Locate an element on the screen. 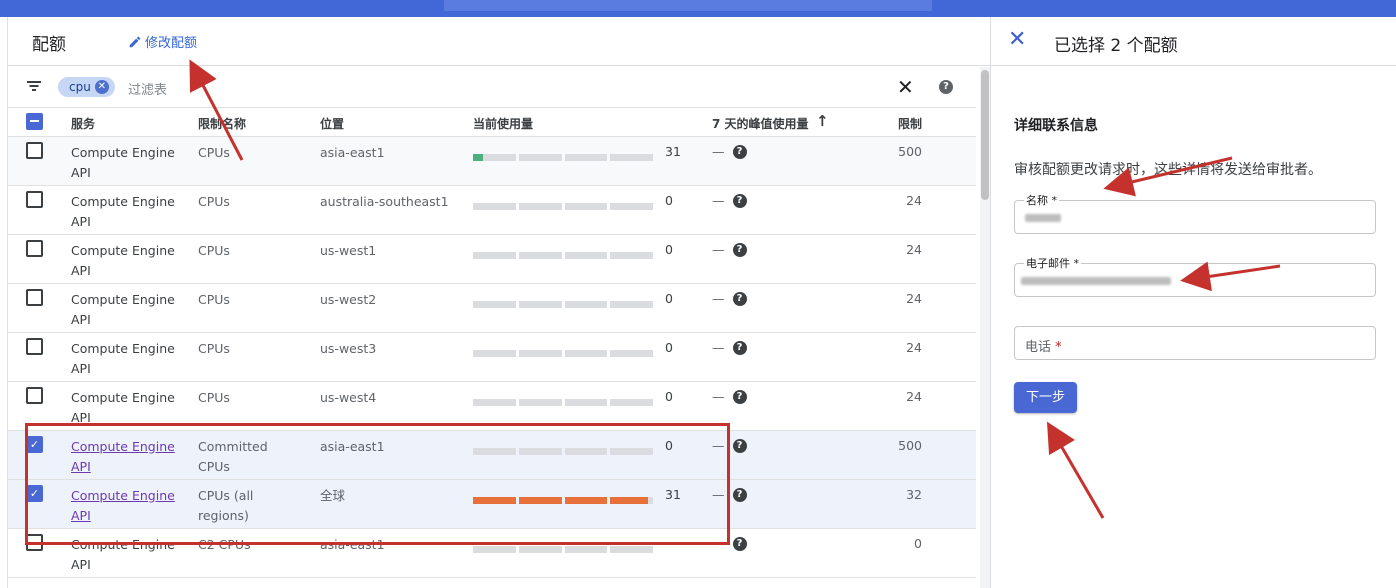 The width and height of the screenshot is (1396, 588). phone-field: 电话 * is located at coordinates (1195, 343).